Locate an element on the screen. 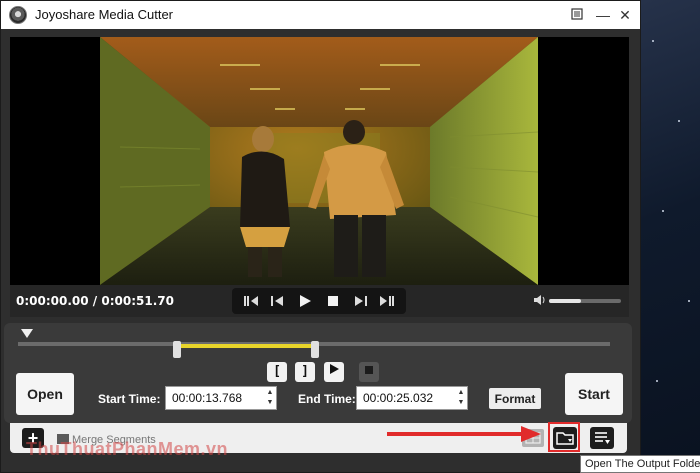  stop-icon is located at coordinates (333, 301).